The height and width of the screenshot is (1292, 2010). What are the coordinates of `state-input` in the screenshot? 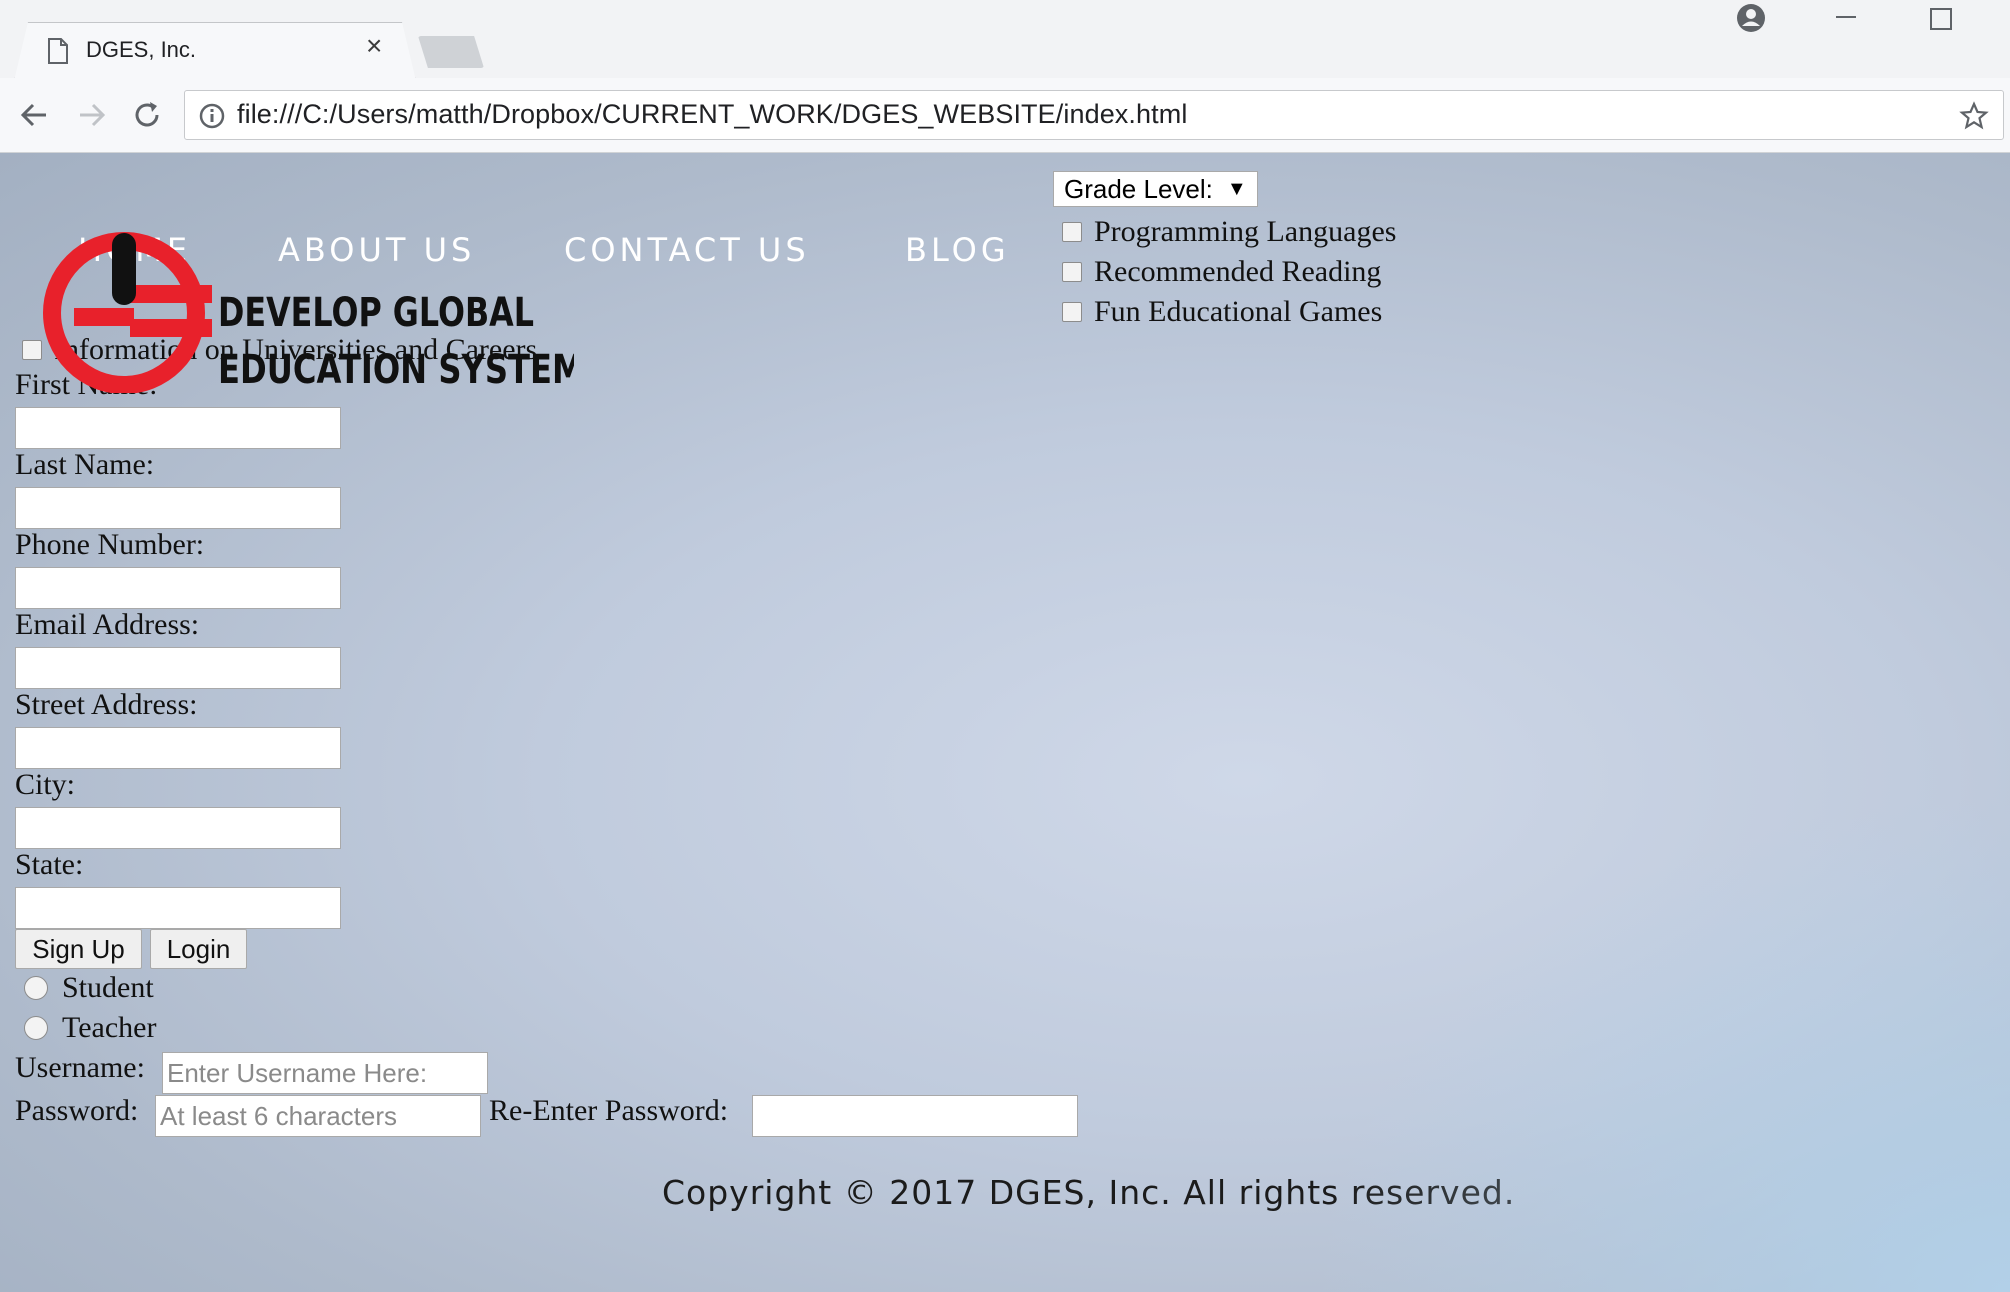 It's located at (178, 908).